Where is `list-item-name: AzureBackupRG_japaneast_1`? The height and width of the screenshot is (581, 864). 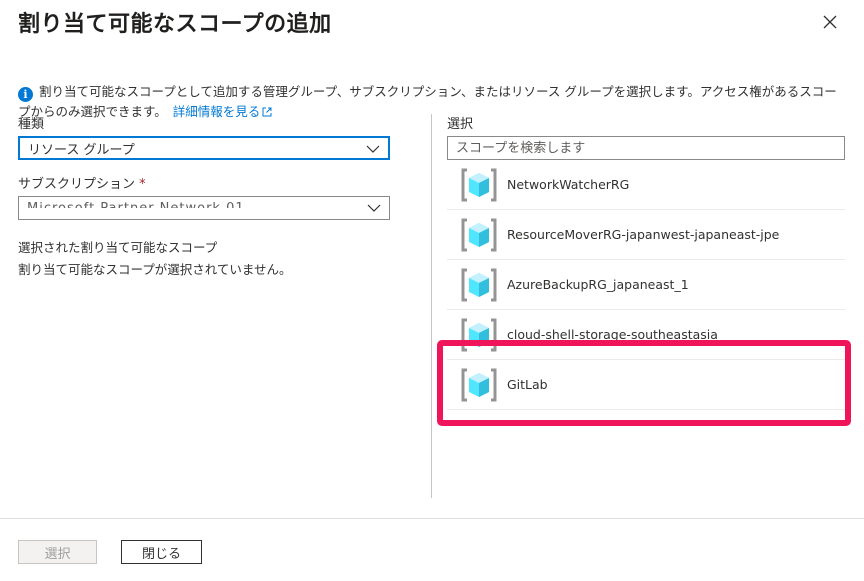 list-item-name: AzureBackupRG_japaneast_1 is located at coordinates (598, 284).